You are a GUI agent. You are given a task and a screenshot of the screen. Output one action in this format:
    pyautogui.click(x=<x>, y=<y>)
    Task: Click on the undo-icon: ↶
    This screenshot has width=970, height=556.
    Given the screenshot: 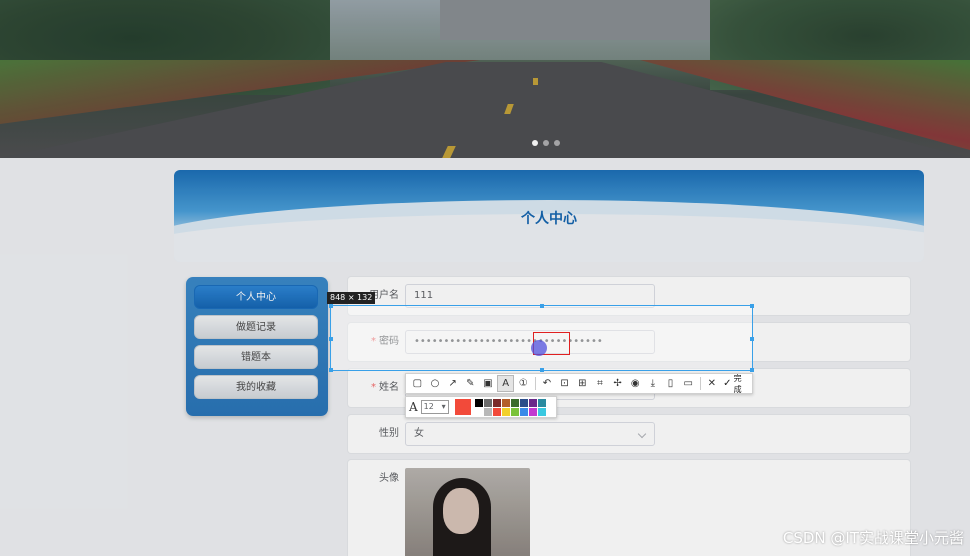 What is the action you would take?
    pyautogui.click(x=547, y=383)
    